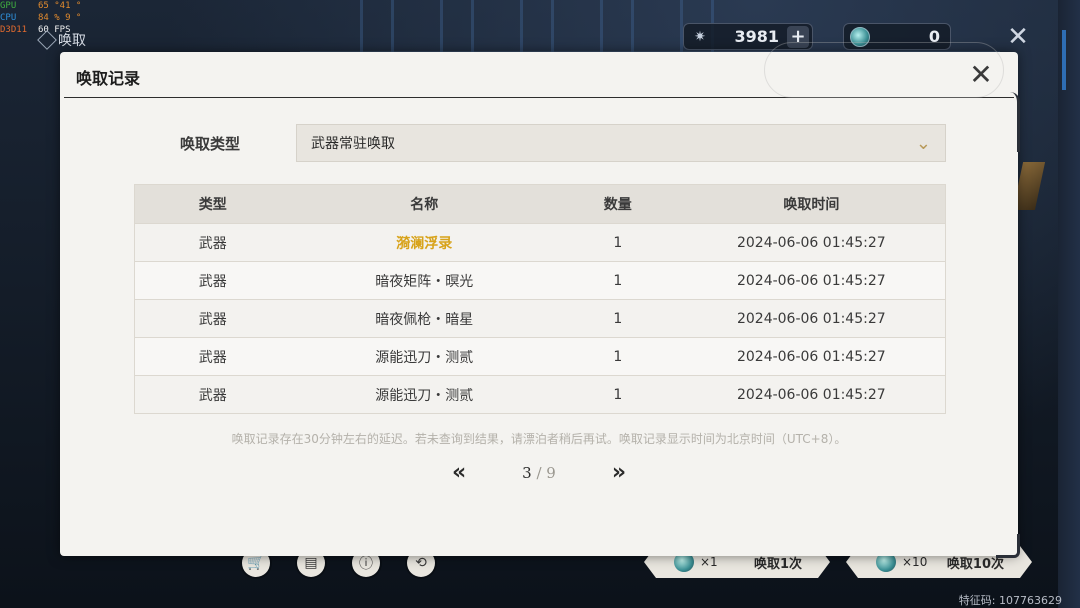 The width and height of the screenshot is (1080, 608). What do you see at coordinates (539, 70) in the screenshot?
I see `dialog-header: 唤取记录 ✕` at bounding box center [539, 70].